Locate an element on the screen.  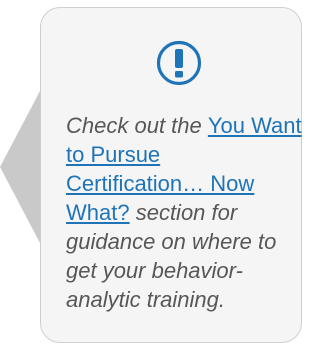
exclamation-circle-icon is located at coordinates (179, 63).